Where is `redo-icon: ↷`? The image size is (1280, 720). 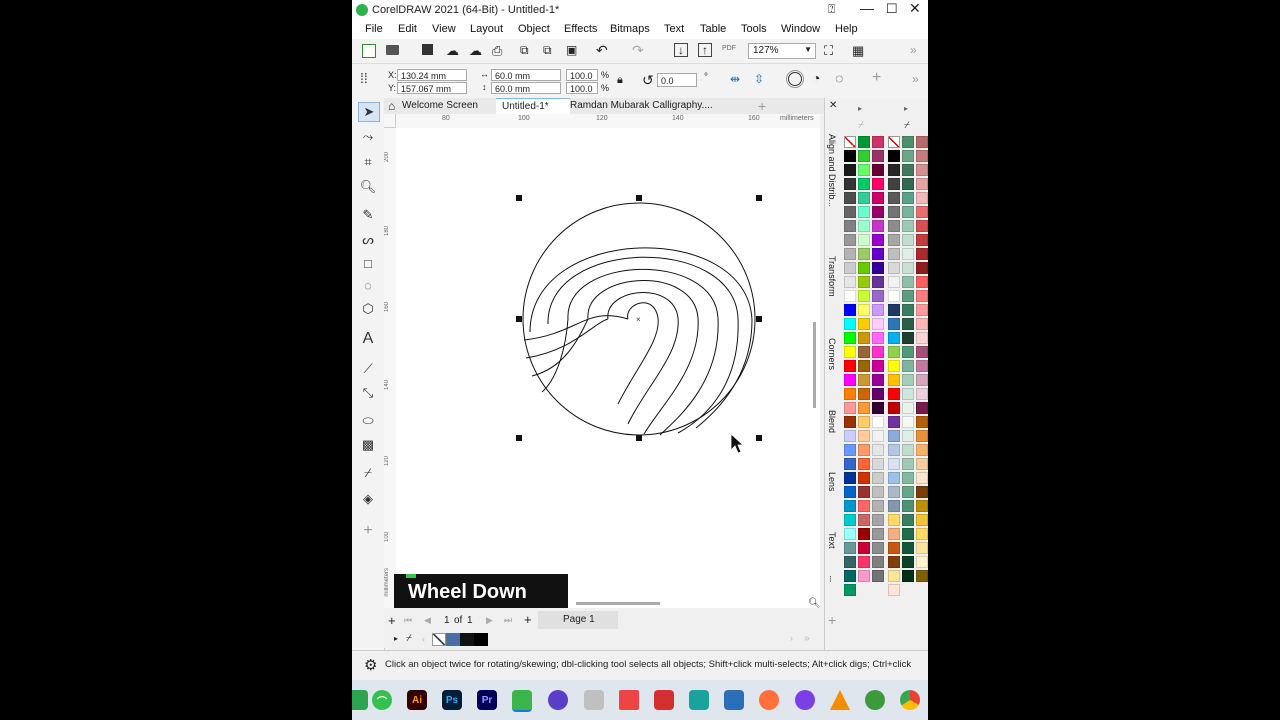 redo-icon: ↷ is located at coordinates (638, 50).